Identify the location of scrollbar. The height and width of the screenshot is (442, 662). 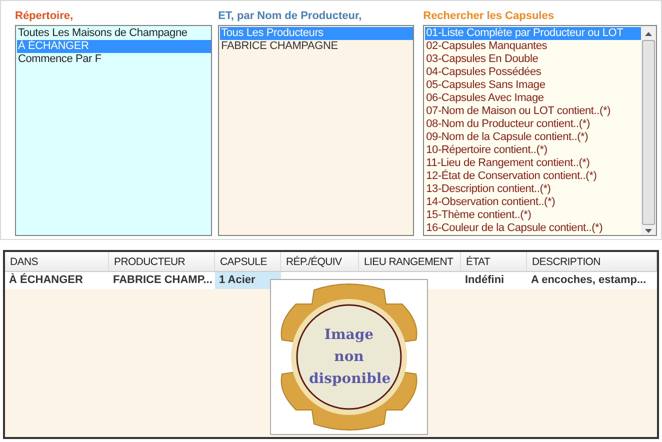
(648, 130).